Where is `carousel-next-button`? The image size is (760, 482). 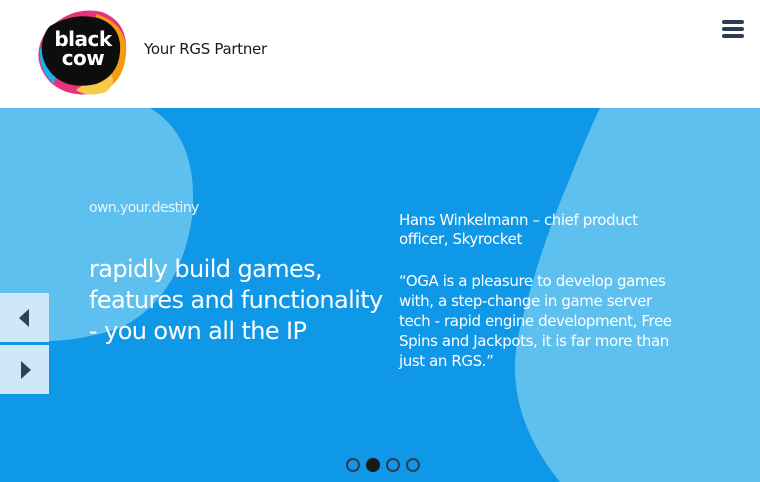 carousel-next-button is located at coordinates (24, 369).